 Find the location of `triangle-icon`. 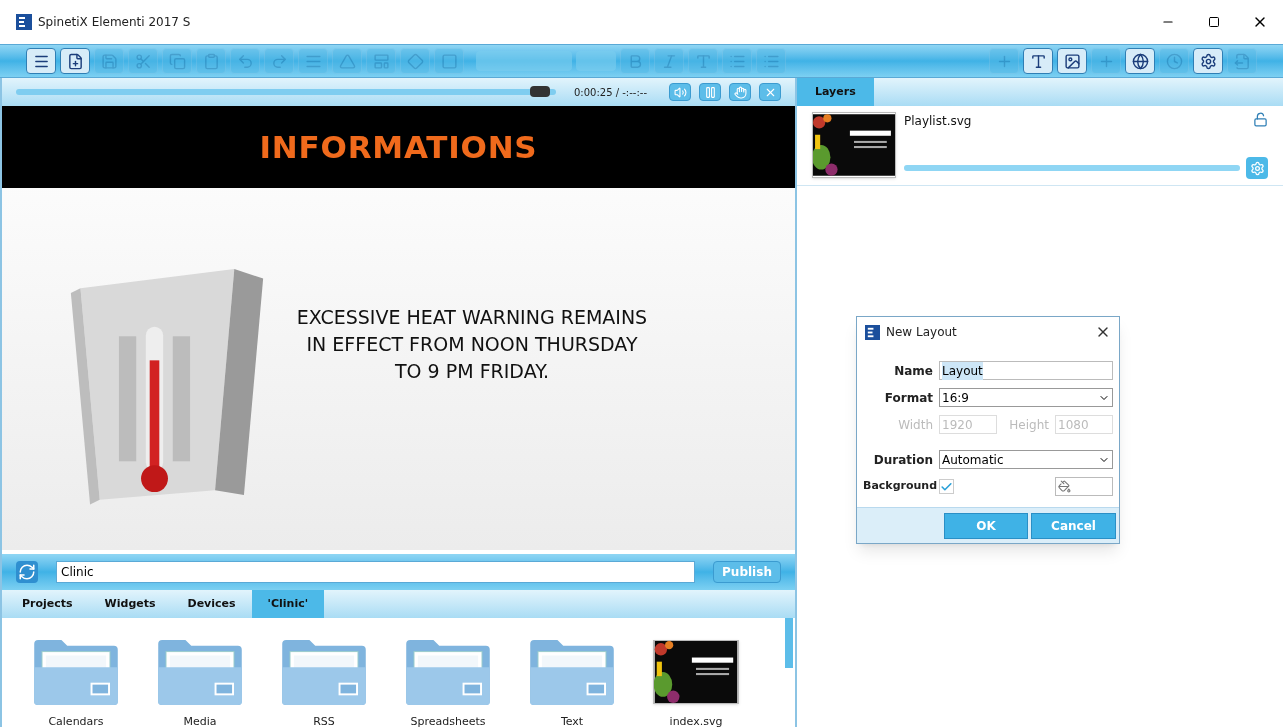

triangle-icon is located at coordinates (347, 61).